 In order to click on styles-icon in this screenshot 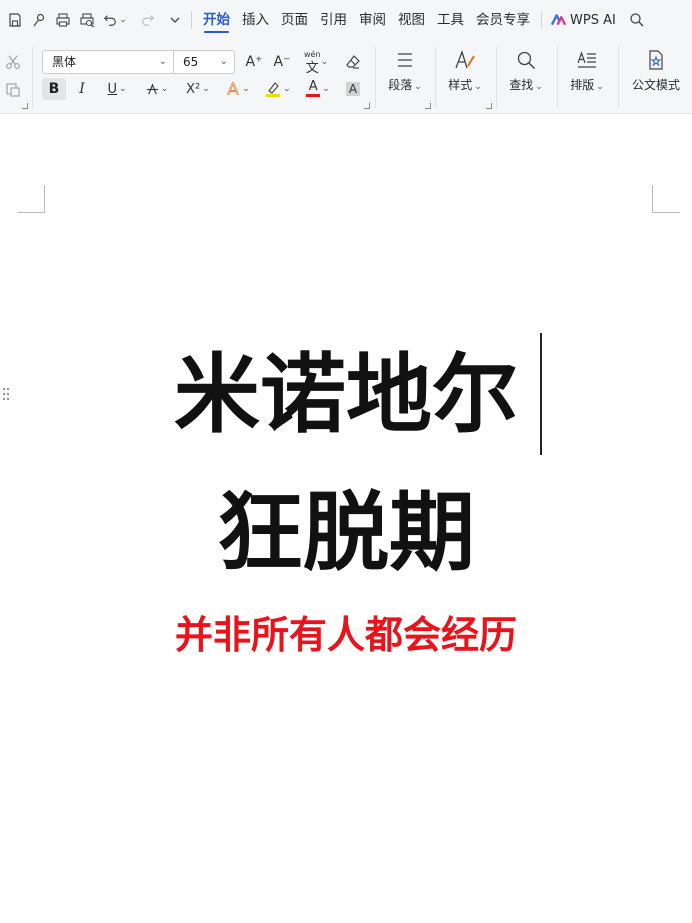, I will do `click(465, 59)`.